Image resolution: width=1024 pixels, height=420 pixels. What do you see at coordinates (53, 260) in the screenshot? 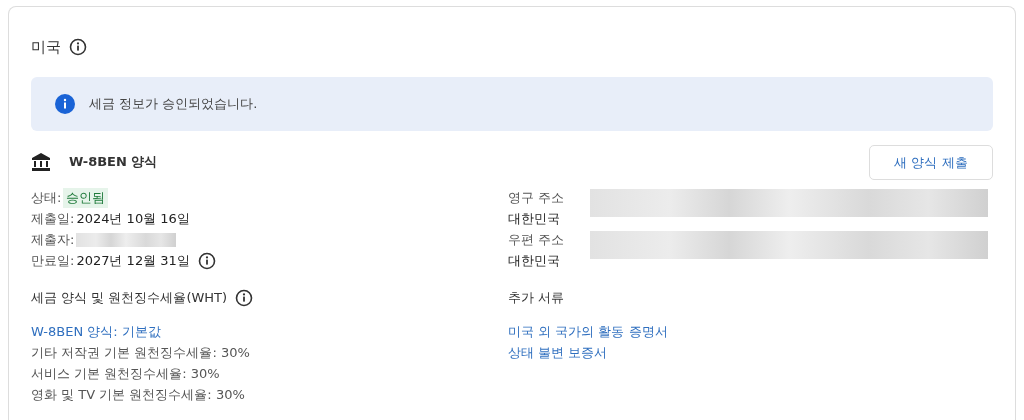
I see `detail-label: 만료일:` at bounding box center [53, 260].